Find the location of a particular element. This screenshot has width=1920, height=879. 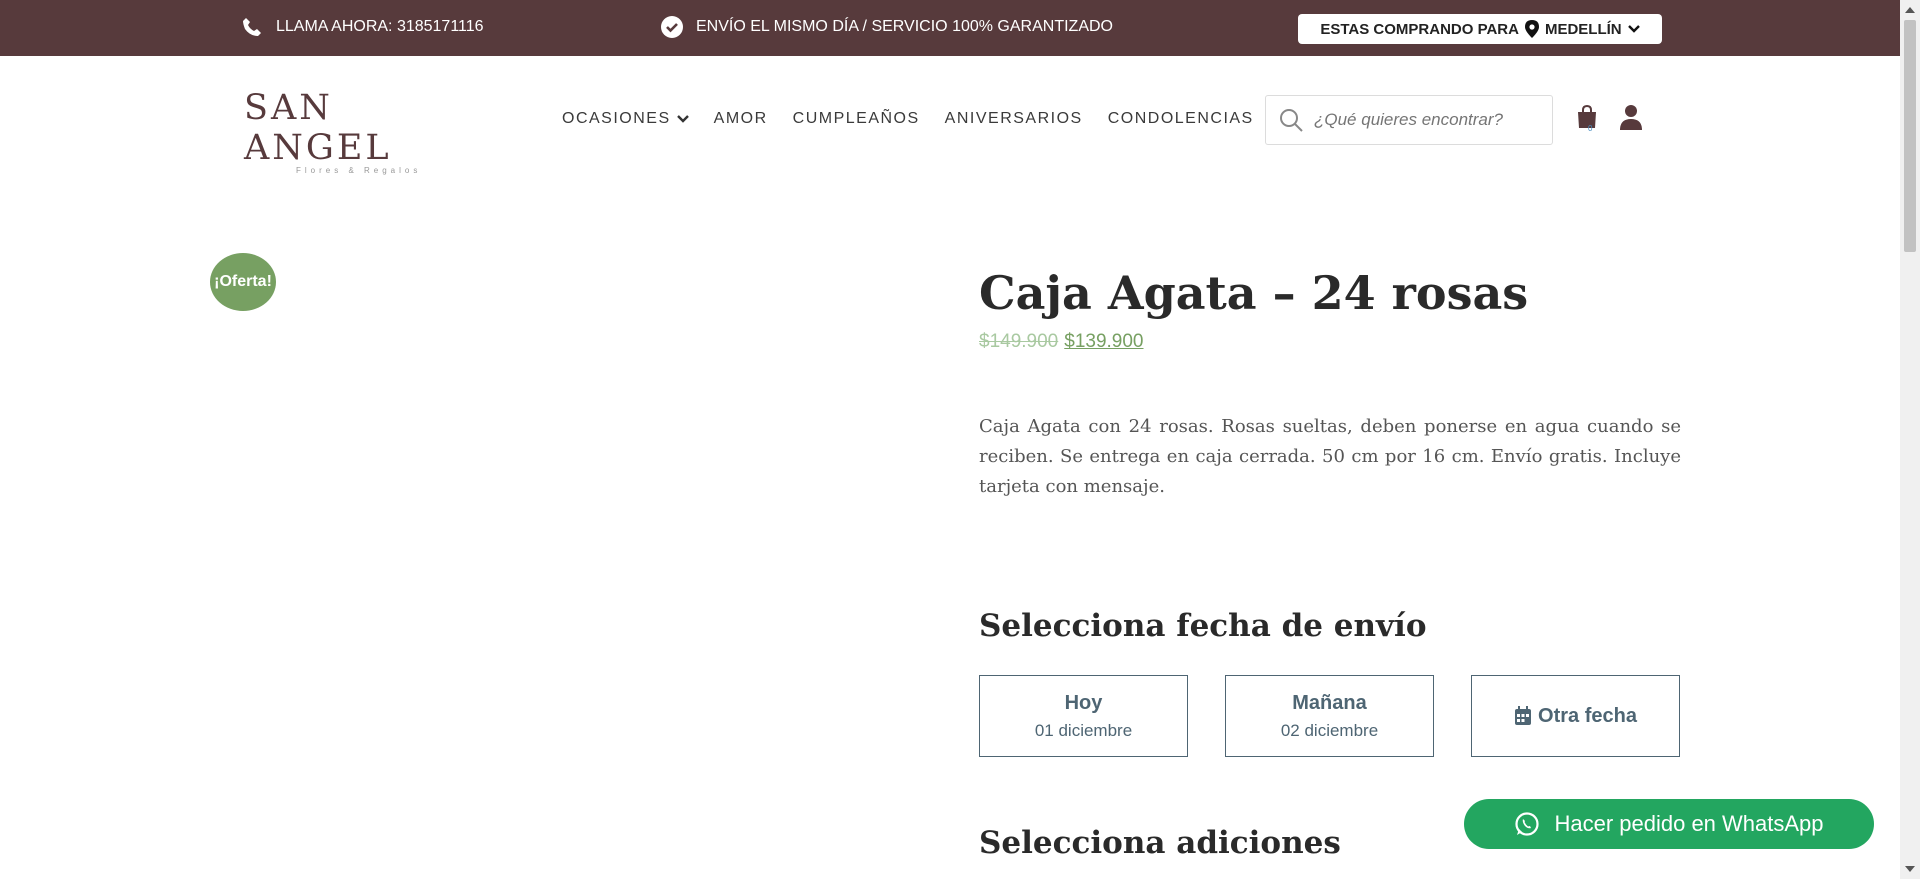

nav-item-cumpleanos: CUMPLEAÑOS is located at coordinates (856, 119).